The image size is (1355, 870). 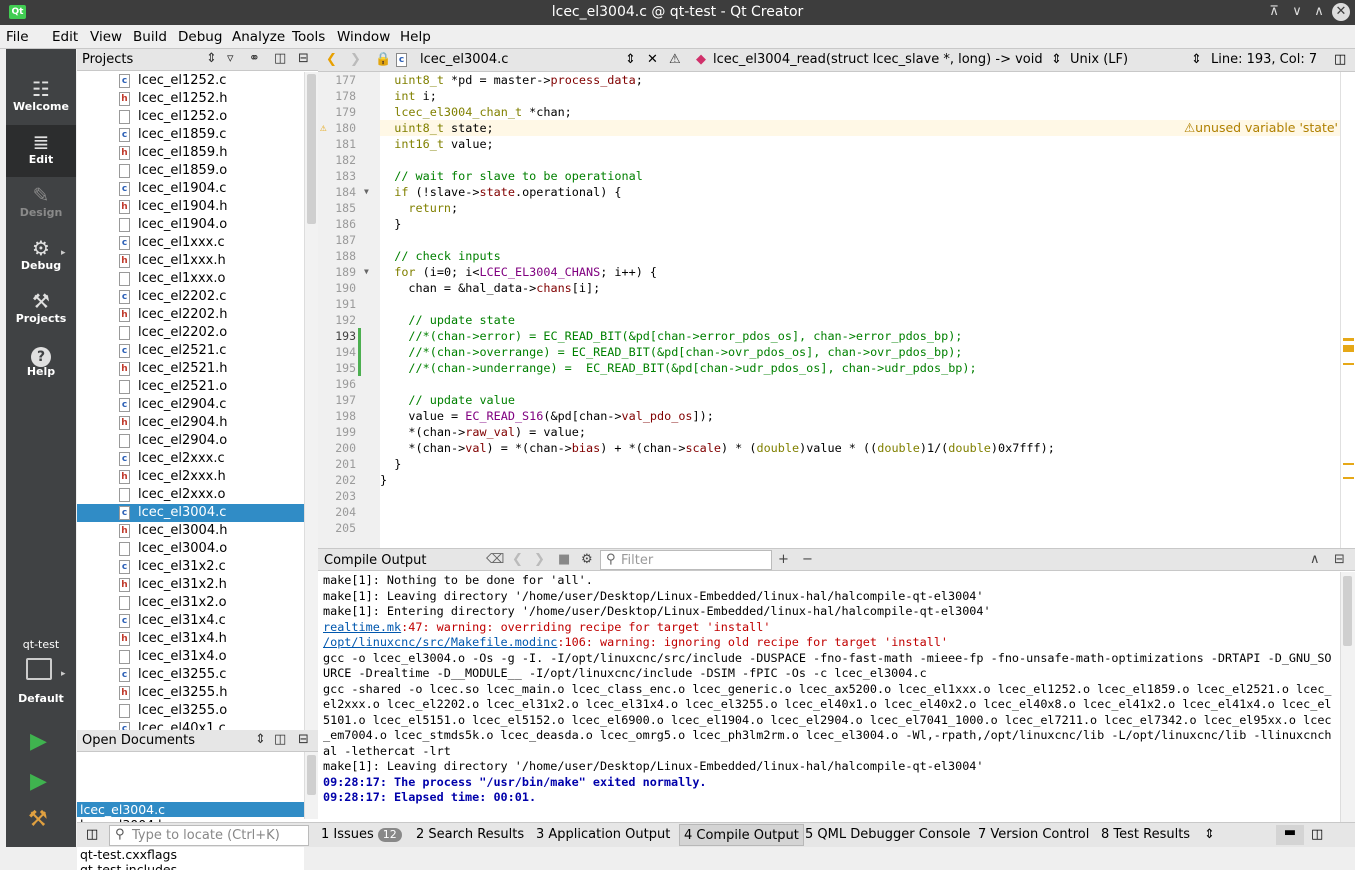 What do you see at coordinates (495, 559) in the screenshot?
I see `clear-output-icon: ⌫` at bounding box center [495, 559].